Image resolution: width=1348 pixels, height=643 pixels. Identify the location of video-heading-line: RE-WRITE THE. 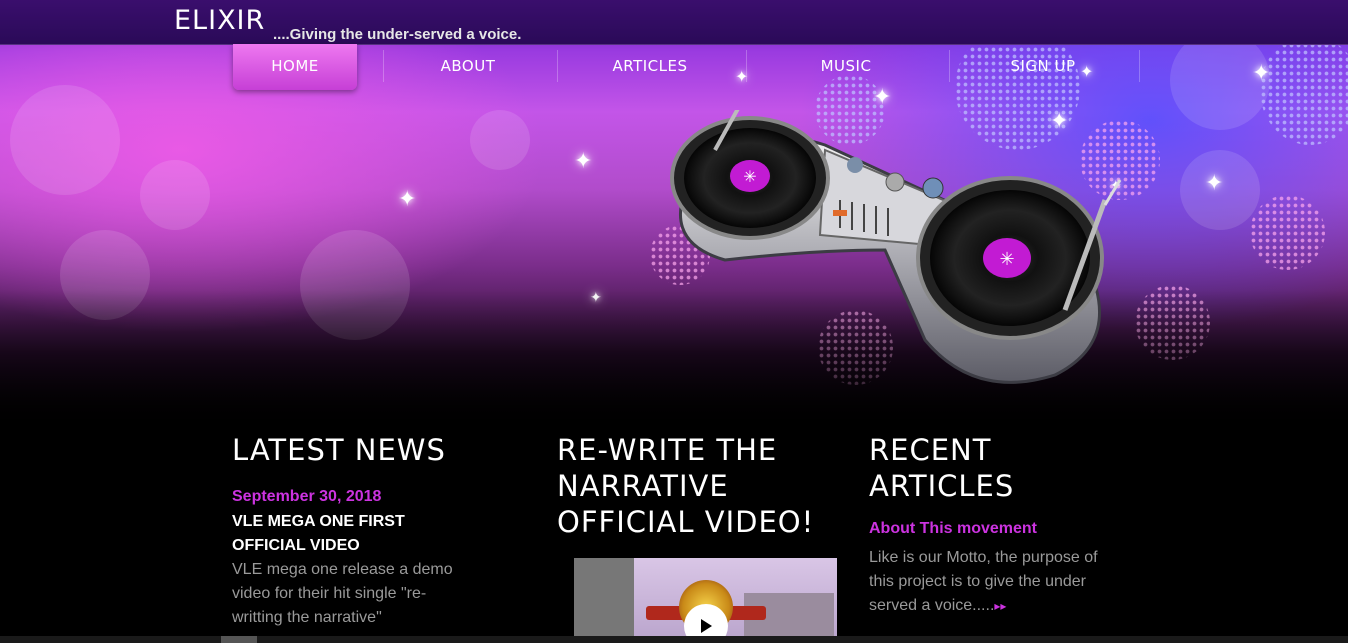
(667, 450).